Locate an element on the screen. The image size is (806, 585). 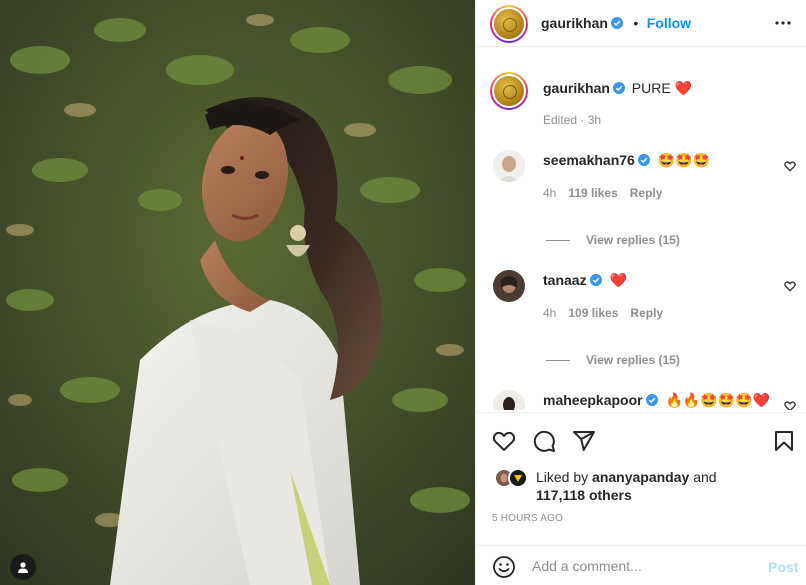
comment-username: tanaaz is located at coordinates (565, 280).